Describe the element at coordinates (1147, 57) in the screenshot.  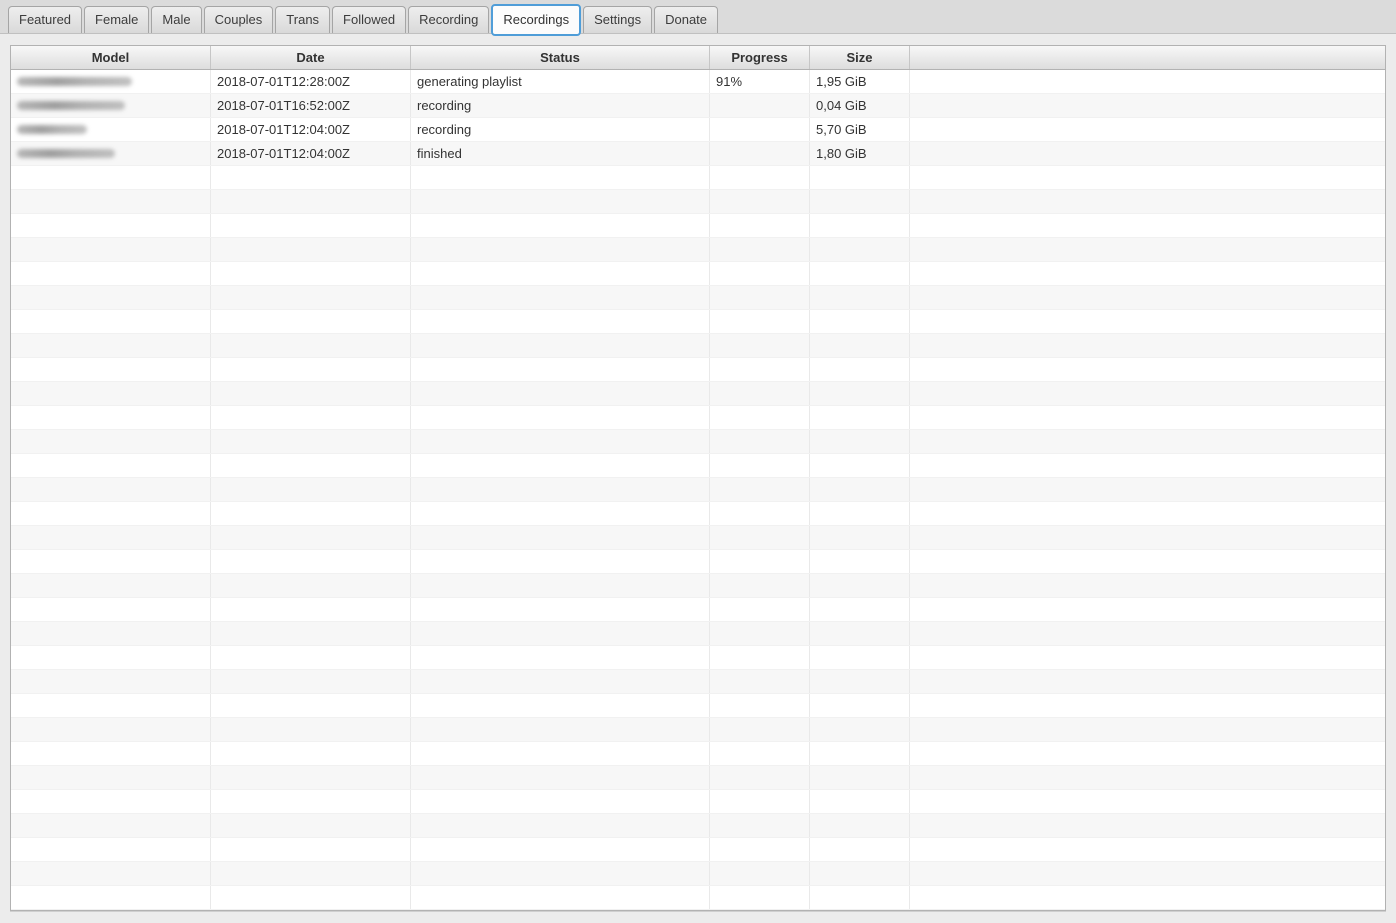
I see `column-header-filler` at that location.